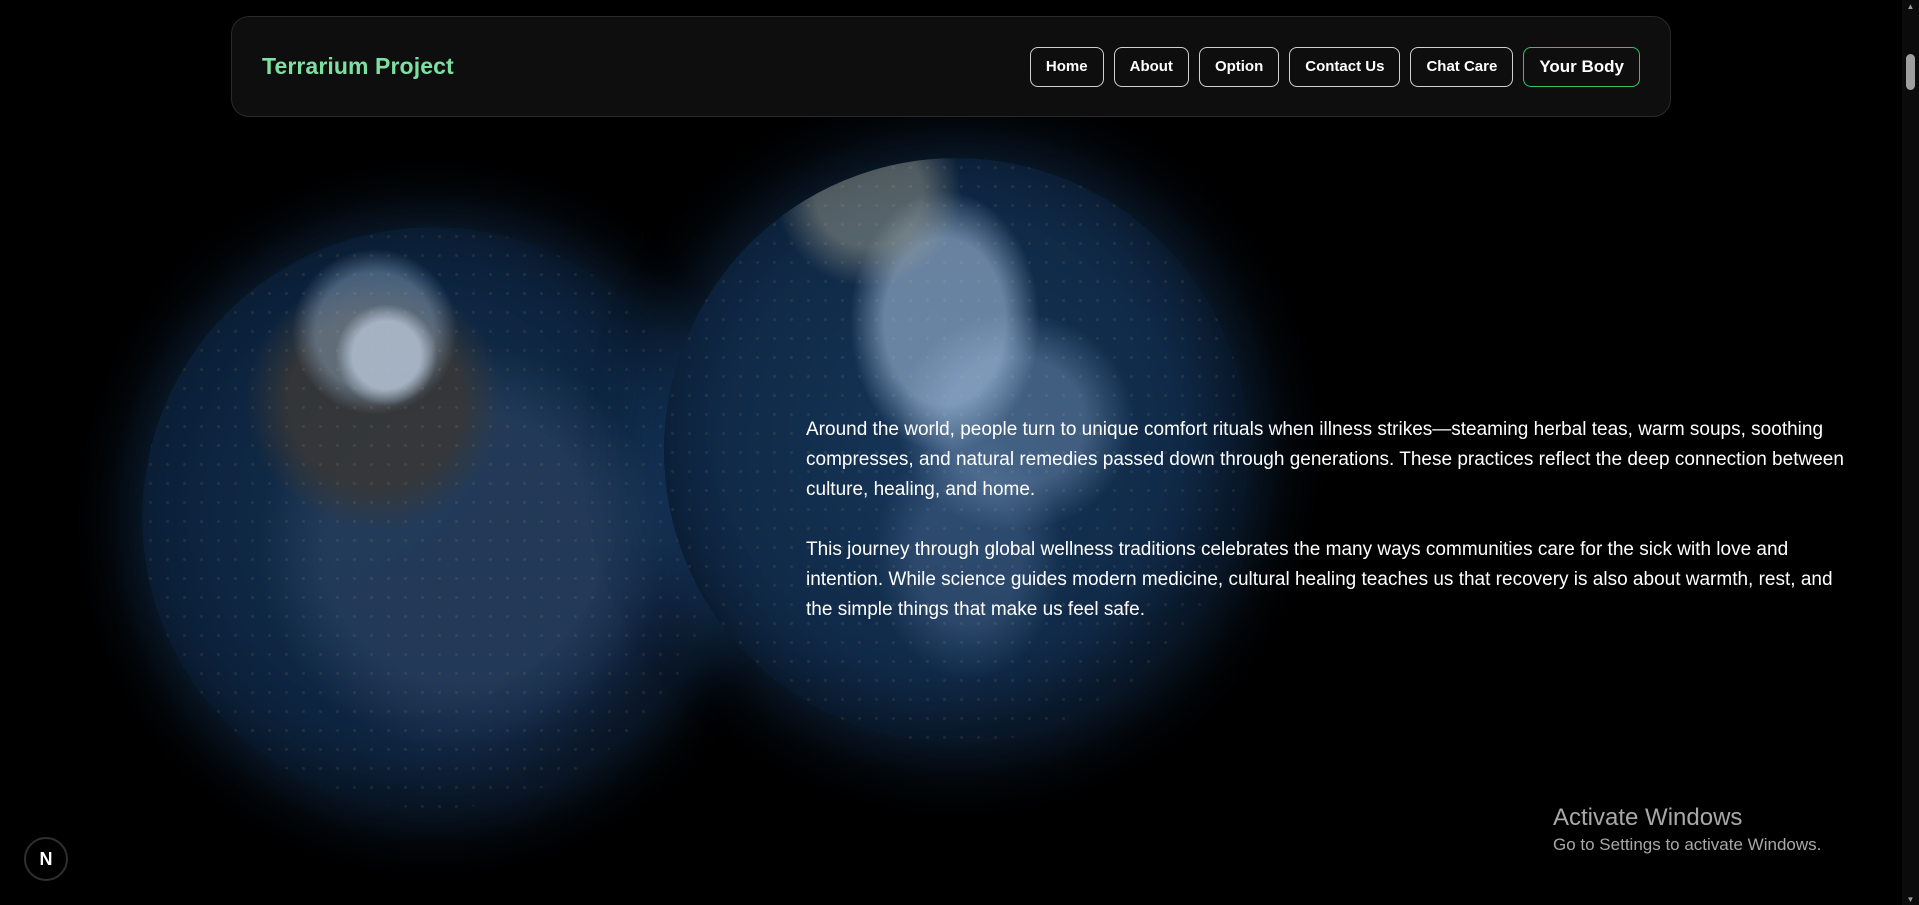  I want to click on nav-chat-care-button: Chat Care, so click(1462, 66).